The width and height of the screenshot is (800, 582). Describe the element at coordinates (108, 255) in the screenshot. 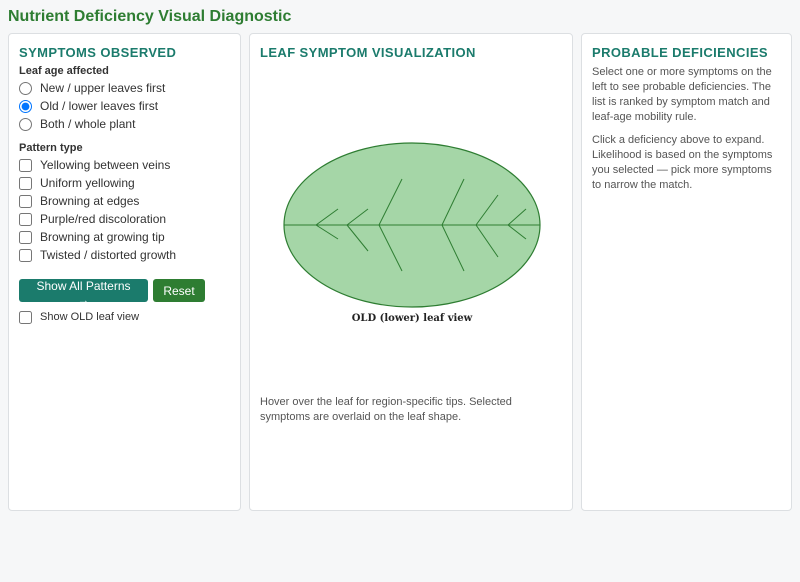

I see `pattern-option-label: Twisted / distorted growth` at that location.